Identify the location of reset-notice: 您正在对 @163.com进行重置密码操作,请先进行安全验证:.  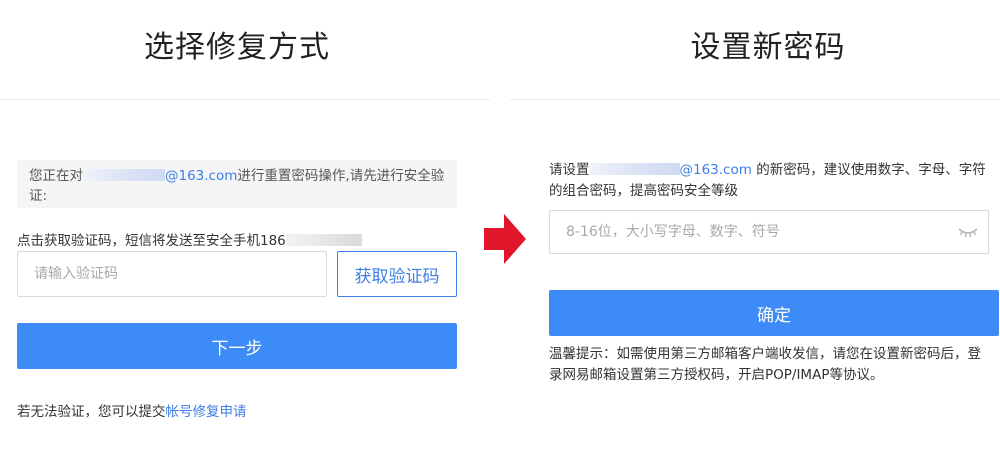
(237, 184).